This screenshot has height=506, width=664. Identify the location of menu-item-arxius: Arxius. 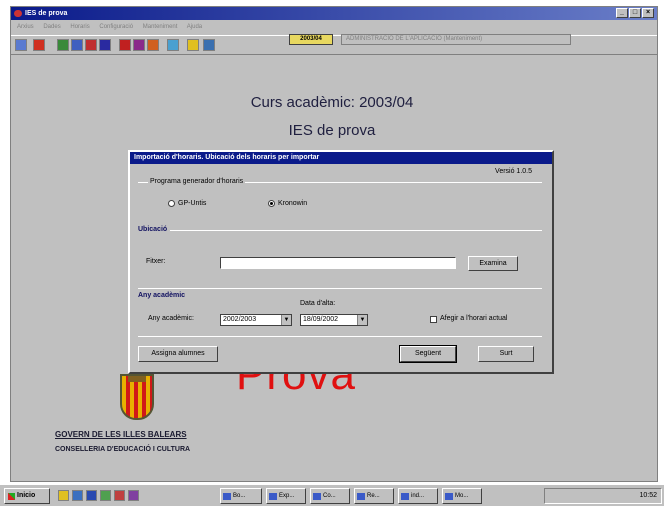
(25, 27).